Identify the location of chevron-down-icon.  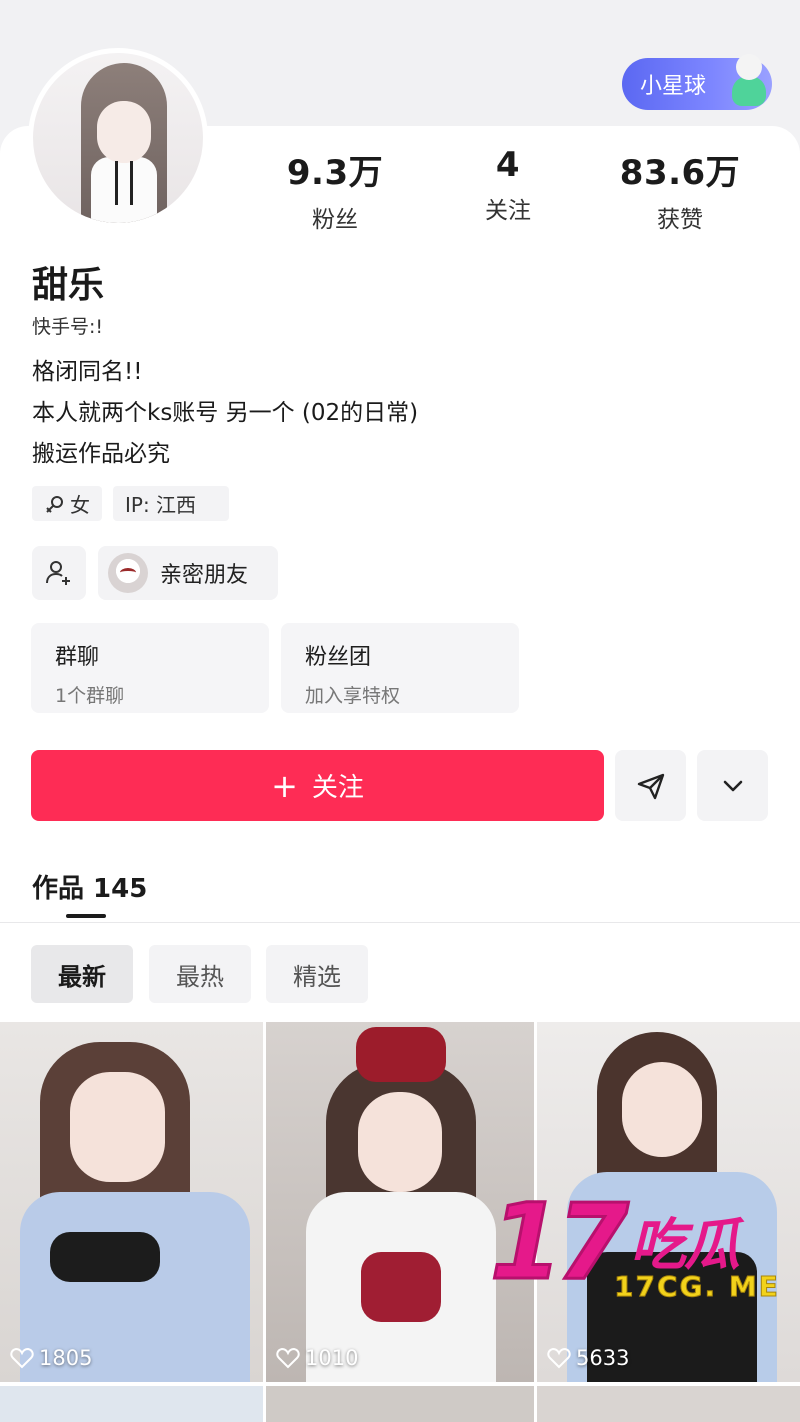
(732, 785).